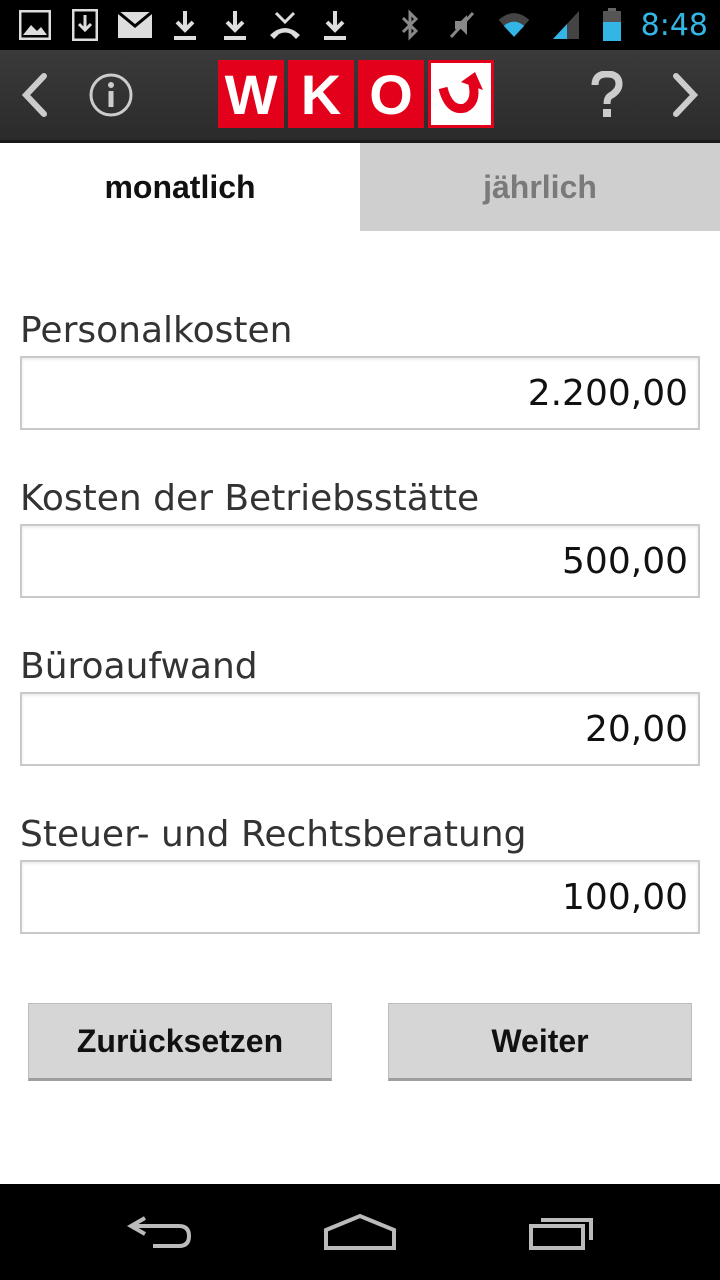 The height and width of the screenshot is (1280, 720). I want to click on nav-back-button, so click(160, 1232).